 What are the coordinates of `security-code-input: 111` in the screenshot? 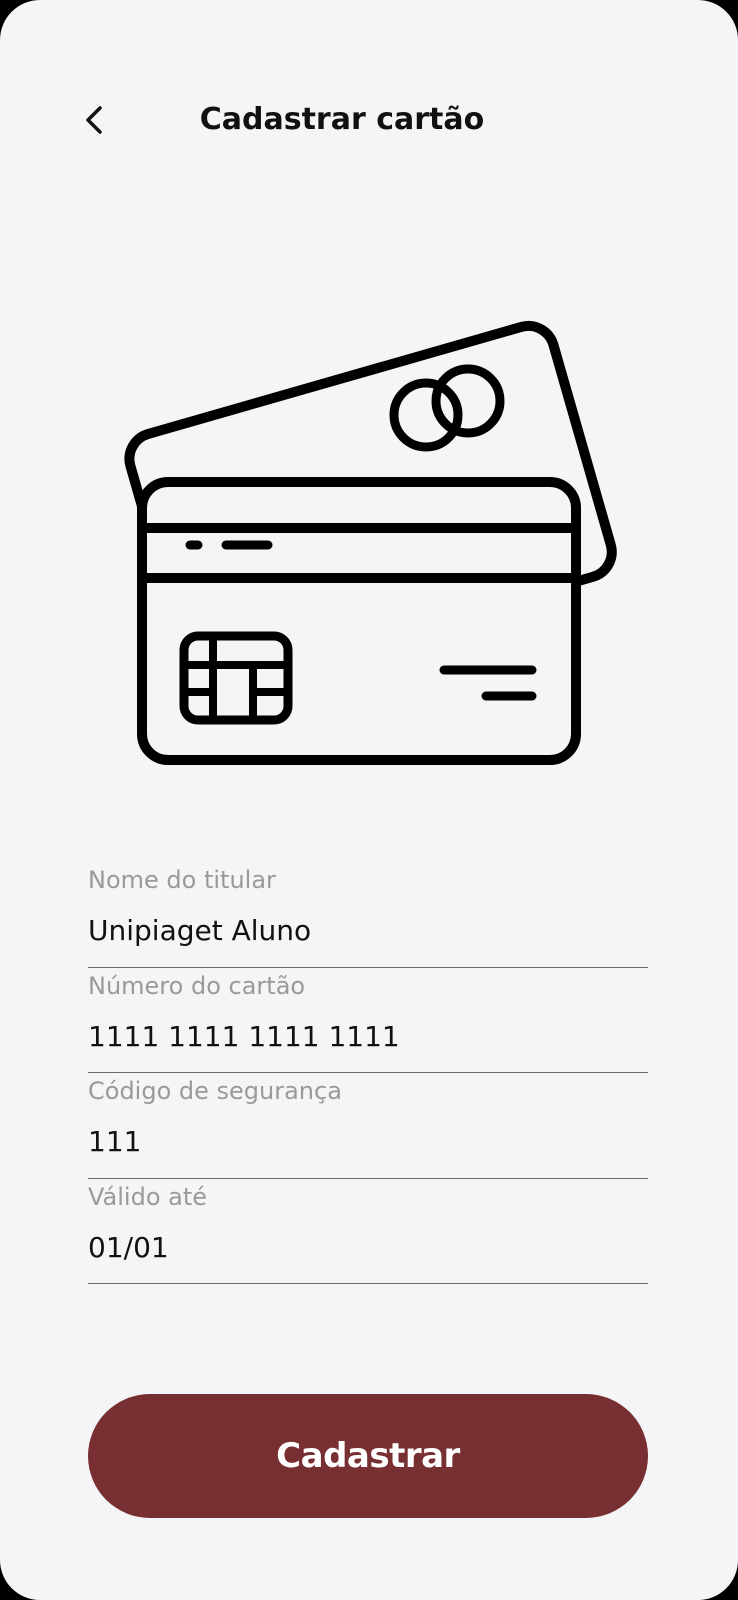 It's located at (114, 1141).